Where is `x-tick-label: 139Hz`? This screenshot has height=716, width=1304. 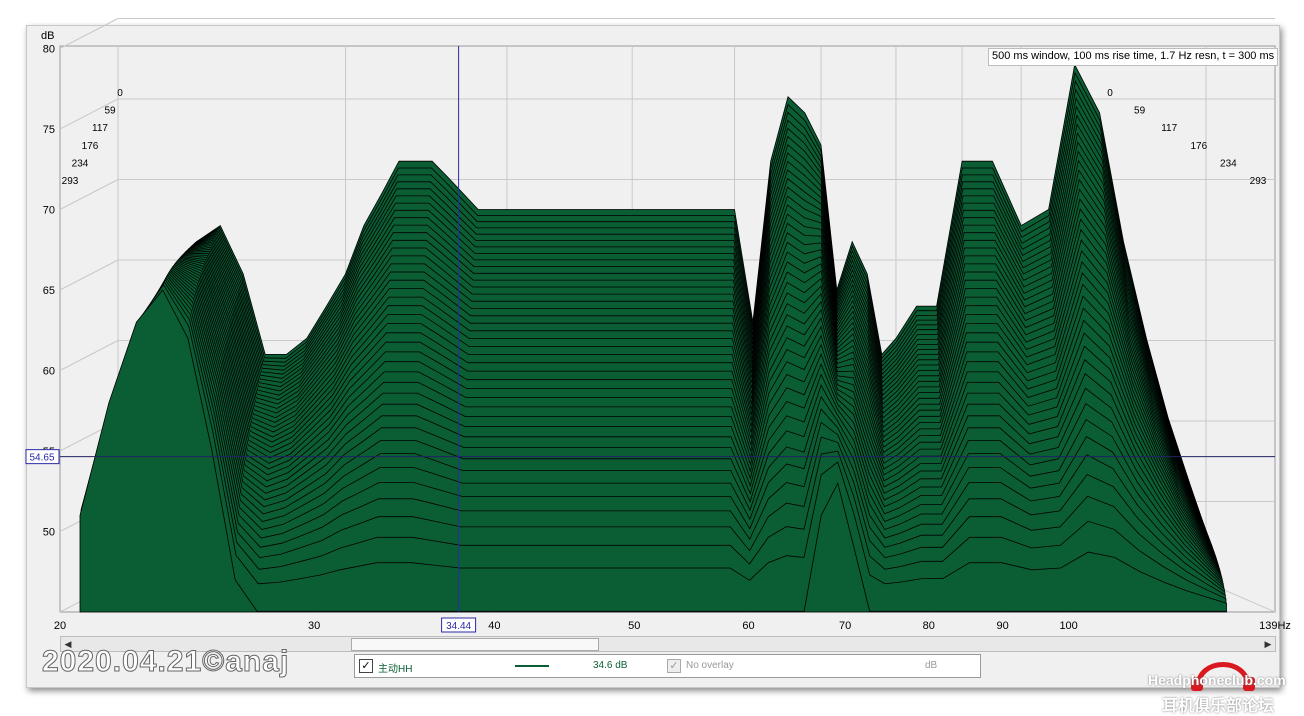 x-tick-label: 139Hz is located at coordinates (1275, 626).